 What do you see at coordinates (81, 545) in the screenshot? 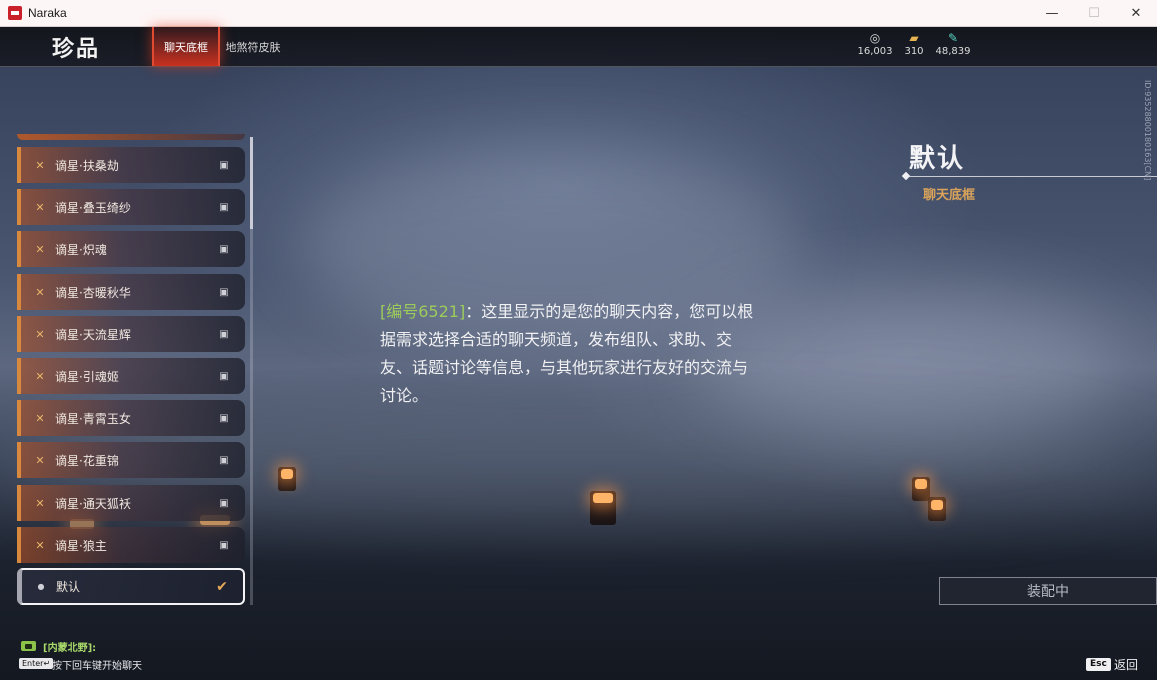
I see `list-item-label: 谪星·狼主` at bounding box center [81, 545].